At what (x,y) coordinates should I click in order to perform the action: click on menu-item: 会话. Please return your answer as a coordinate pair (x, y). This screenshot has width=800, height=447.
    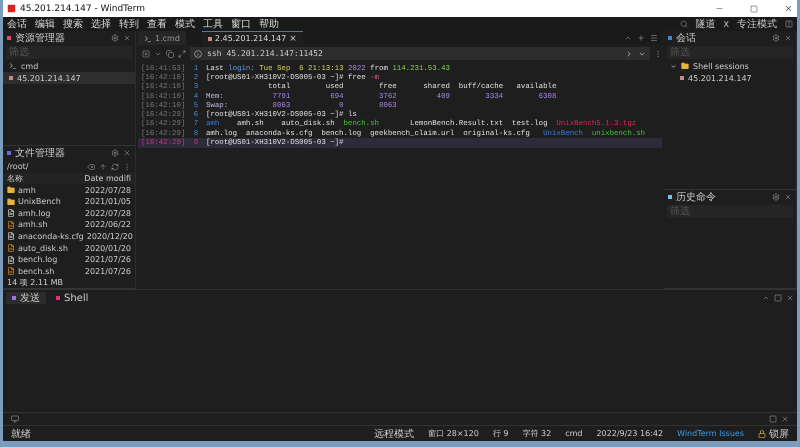
    Looking at the image, I should click on (17, 24).